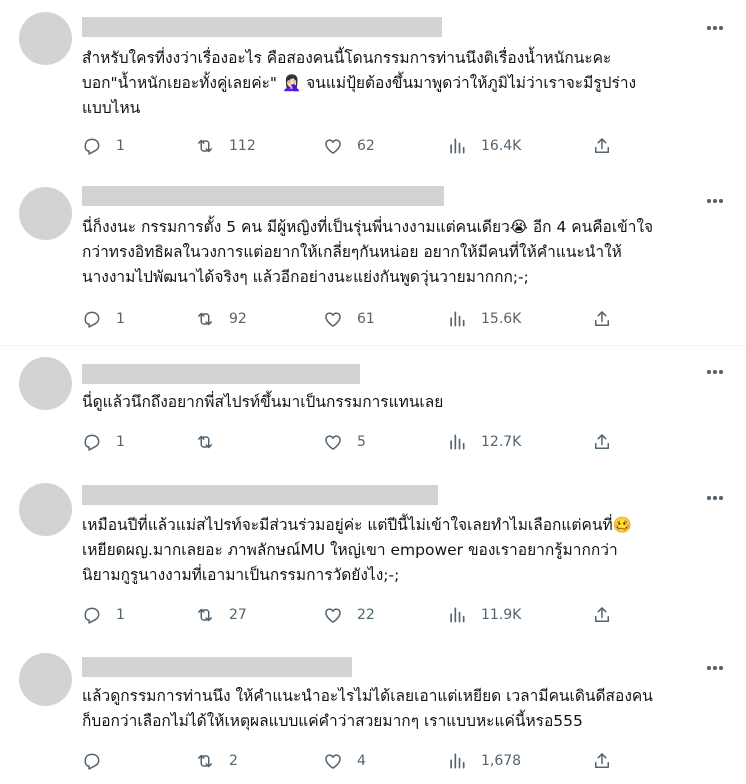 This screenshot has width=746, height=784. I want to click on tweet-actions: 2 4 1,678, so click(362, 761).